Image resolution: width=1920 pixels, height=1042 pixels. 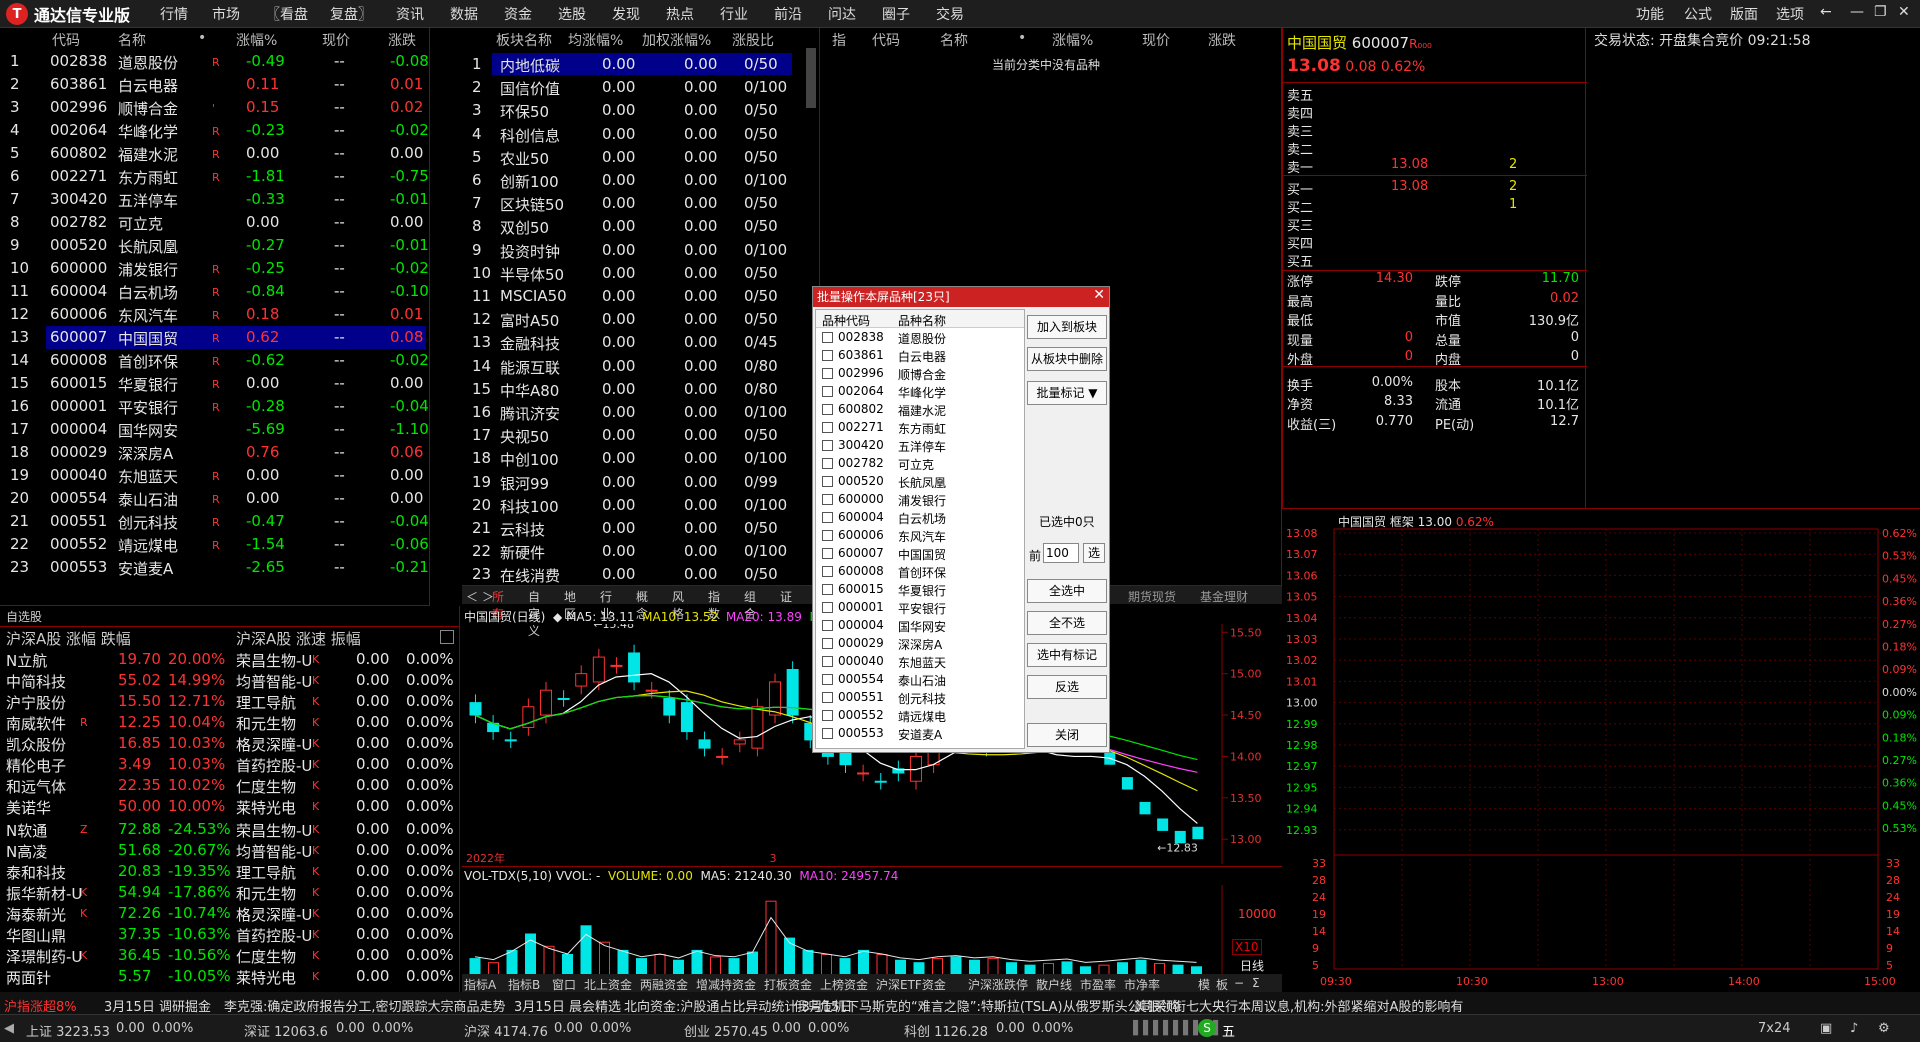 I want to click on dialog-row: 000004 国华网安, so click(x=920, y=625).